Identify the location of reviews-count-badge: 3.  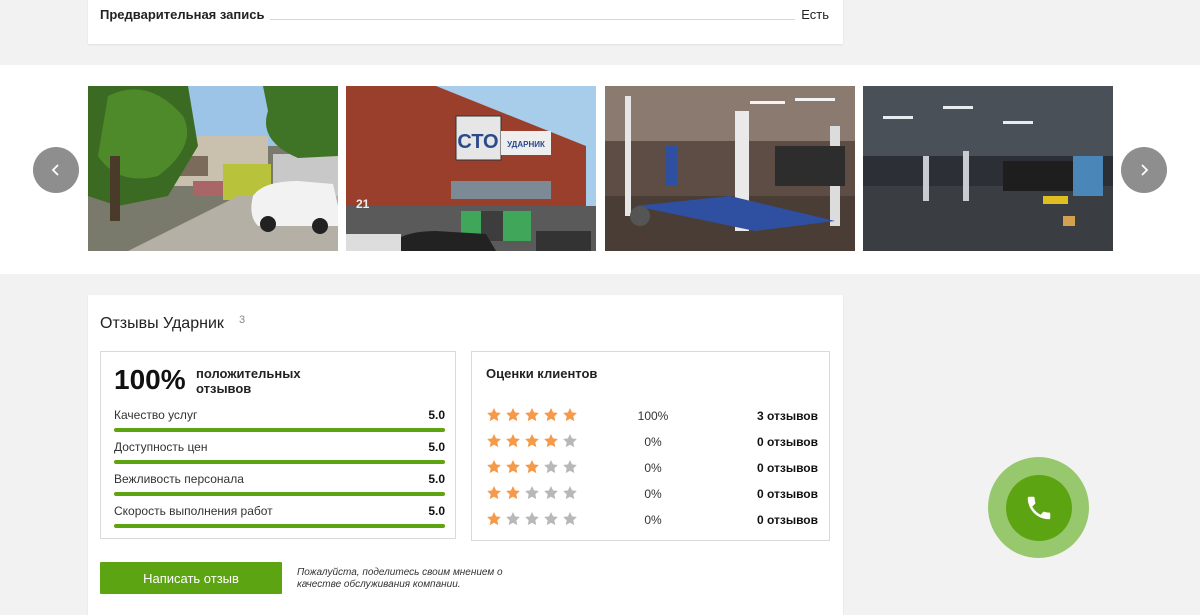
(242, 320).